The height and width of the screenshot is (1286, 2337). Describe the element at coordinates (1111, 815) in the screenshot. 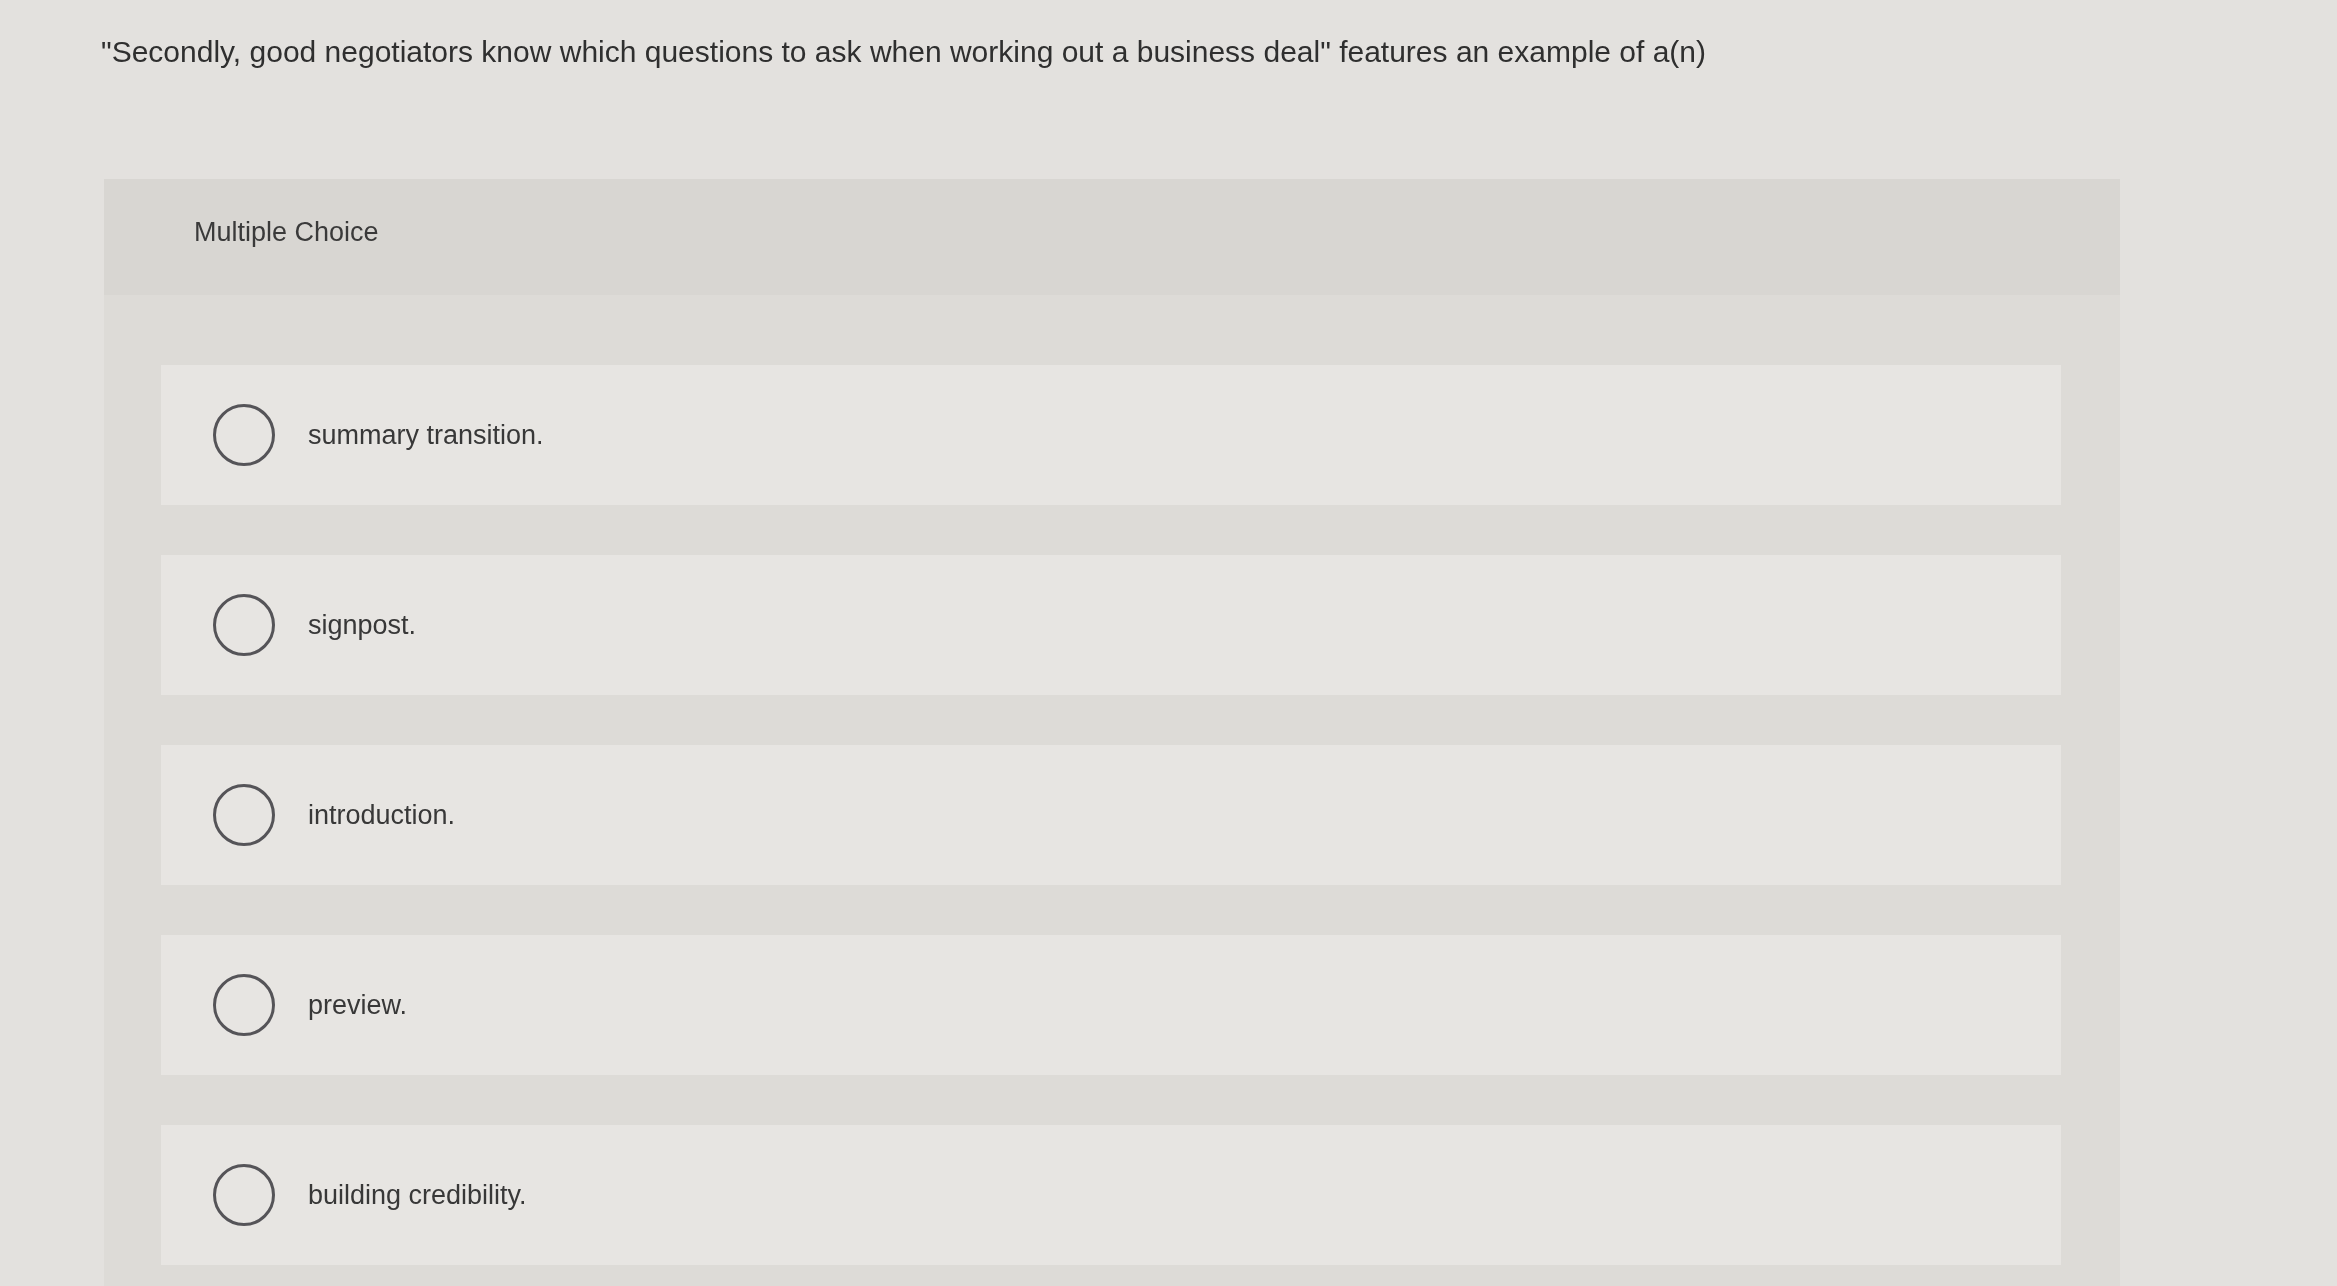

I see `answer-option: introduction.` at that location.